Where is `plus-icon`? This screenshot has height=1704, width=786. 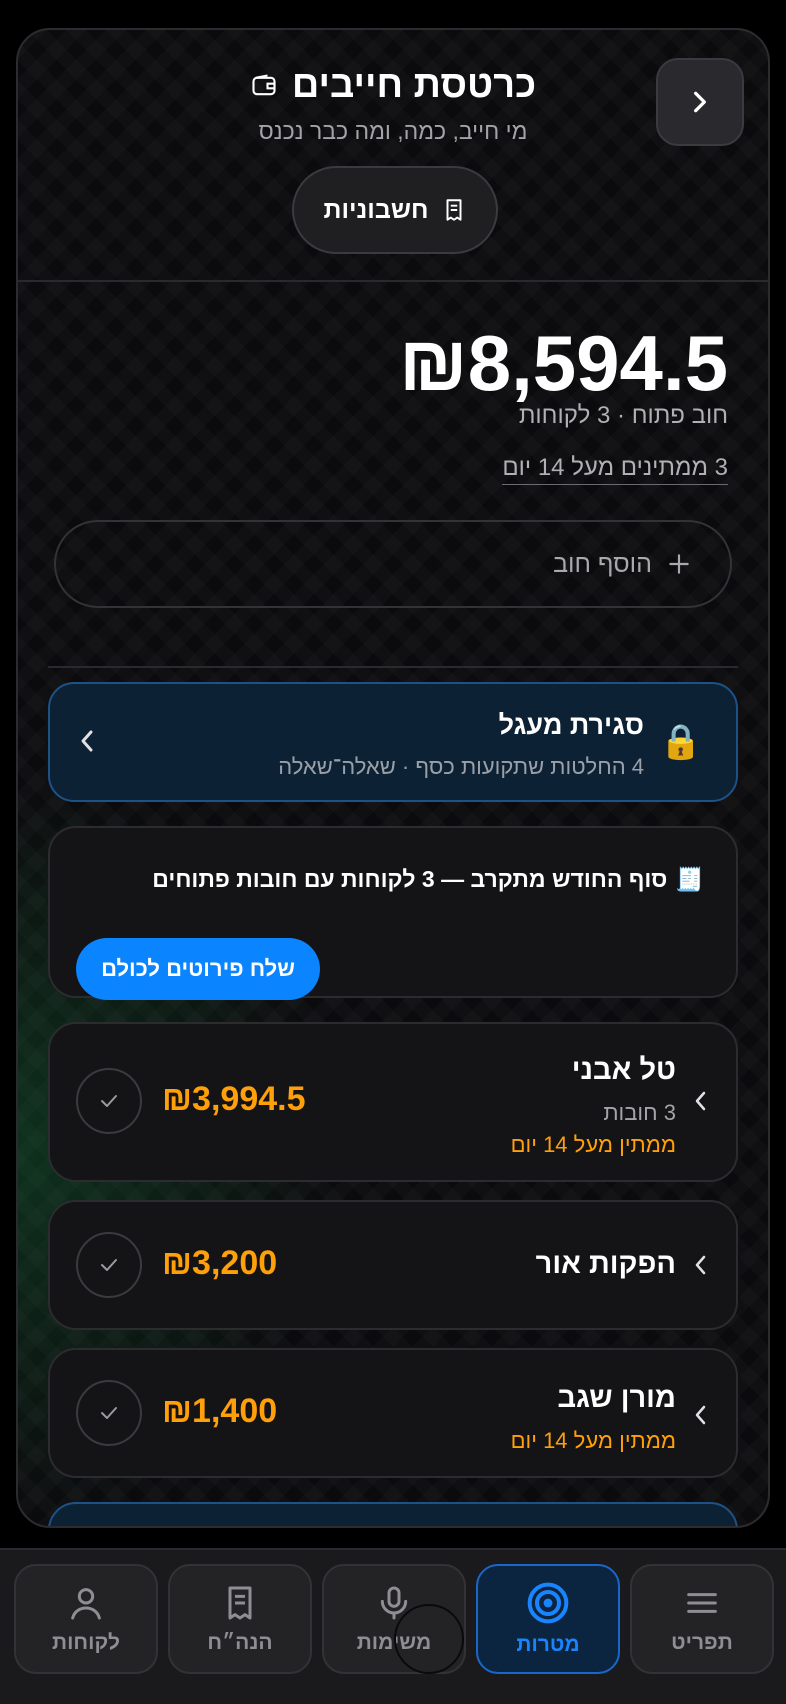 plus-icon is located at coordinates (679, 564).